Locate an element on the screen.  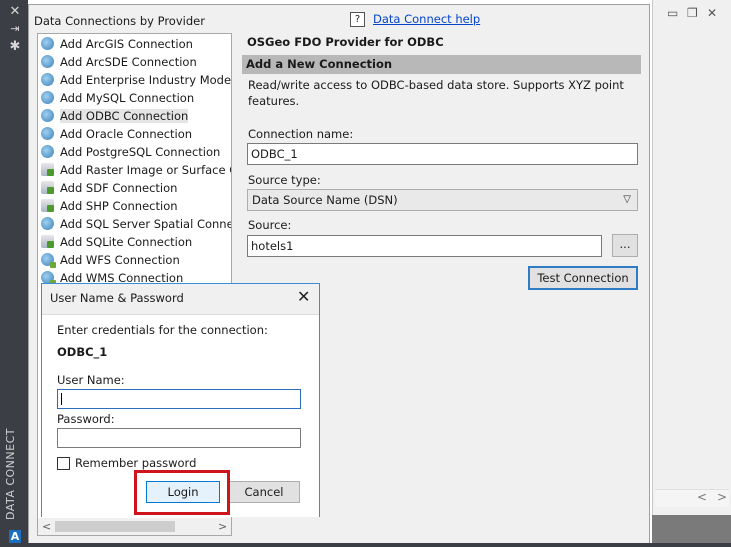
tree-item-label: Add SDF Connection is located at coordinates (119, 188).